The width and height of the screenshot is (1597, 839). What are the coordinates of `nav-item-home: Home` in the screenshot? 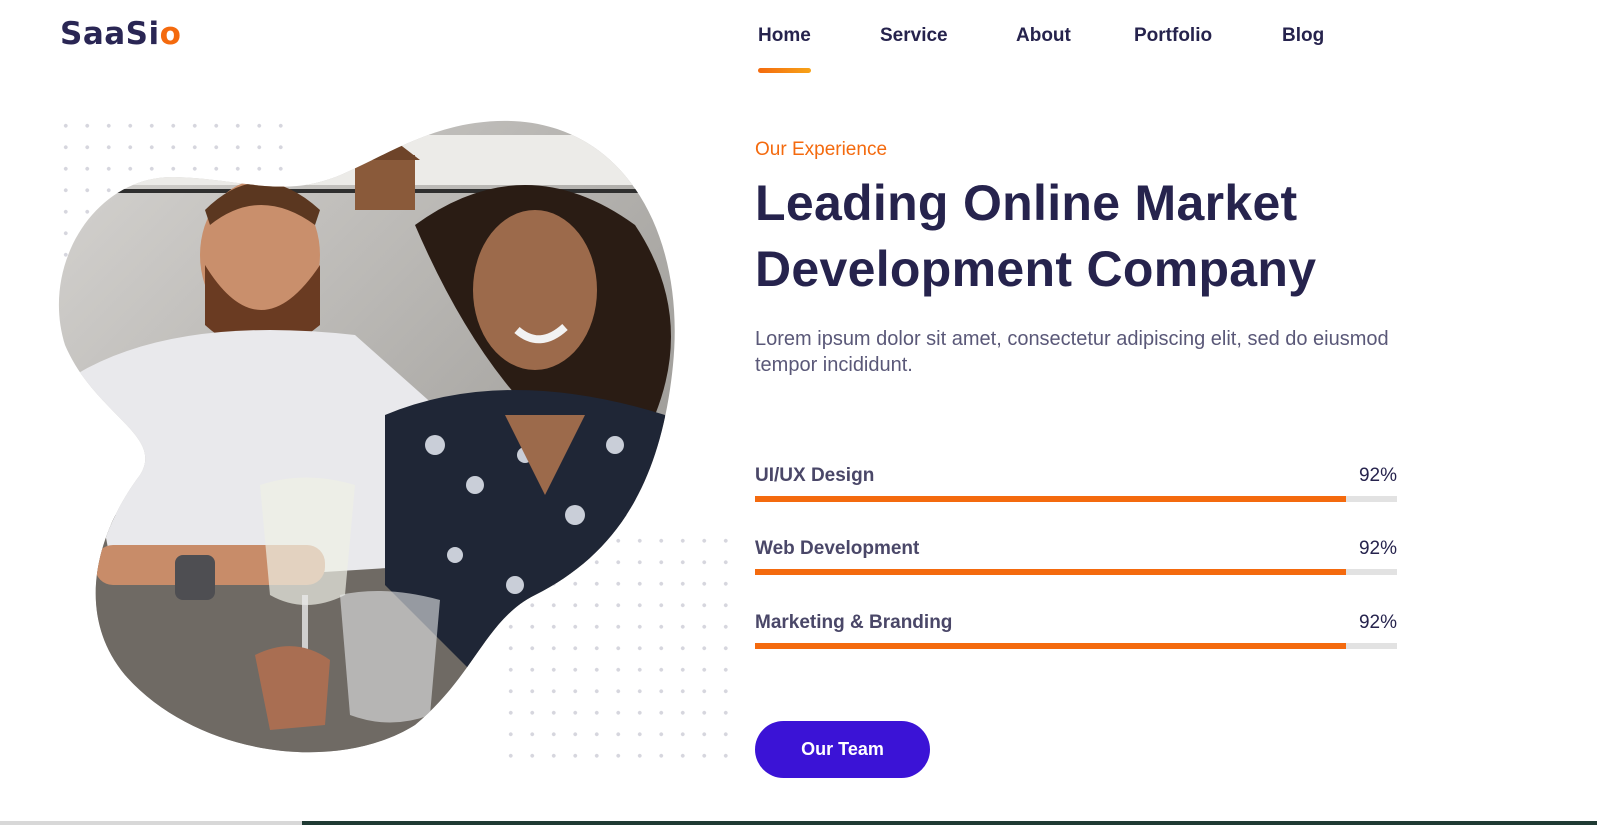 It's located at (784, 49).